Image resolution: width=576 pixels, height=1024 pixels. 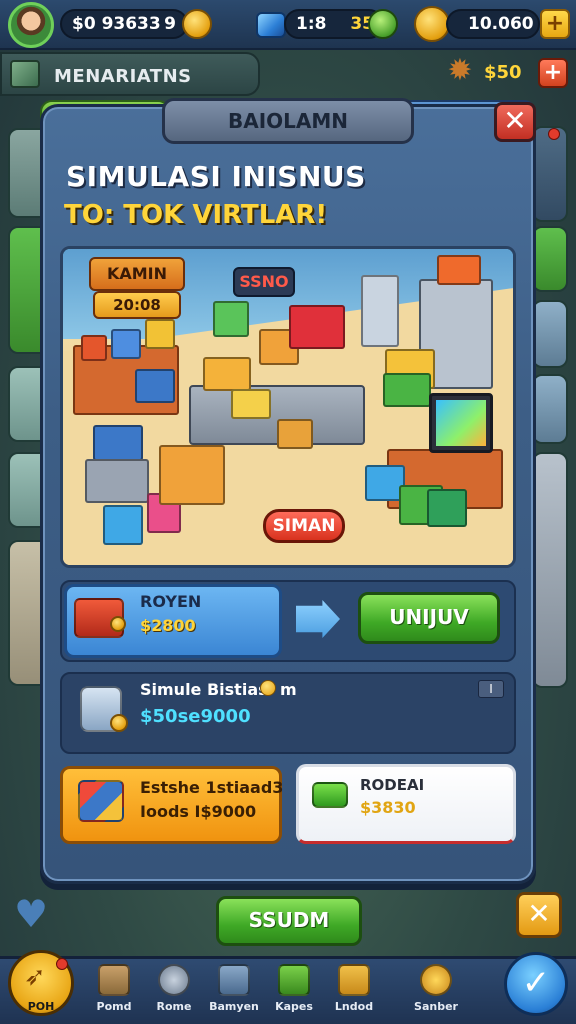 What do you see at coordinates (116, 24) in the screenshot?
I see `coins-value: $0 93633` at bounding box center [116, 24].